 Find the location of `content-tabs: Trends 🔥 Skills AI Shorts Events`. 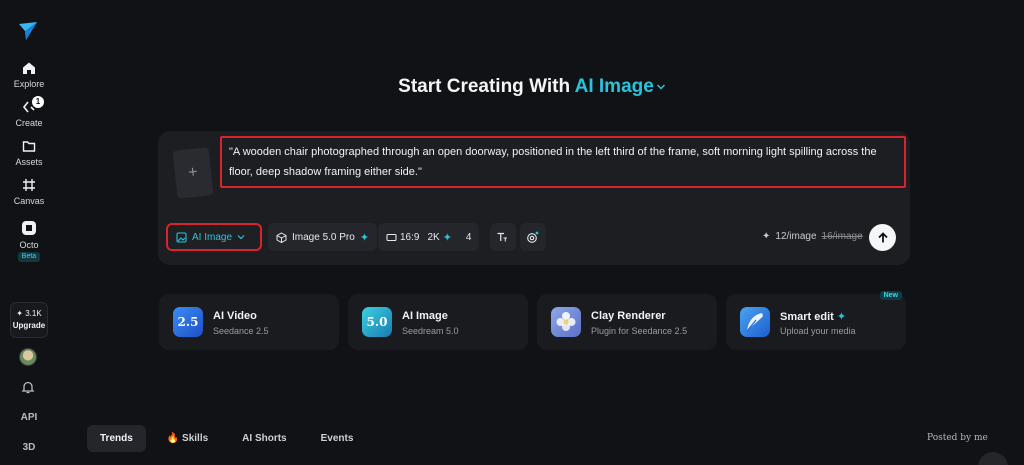

content-tabs: Trends 🔥 Skills AI Shorts Events is located at coordinates (226, 438).